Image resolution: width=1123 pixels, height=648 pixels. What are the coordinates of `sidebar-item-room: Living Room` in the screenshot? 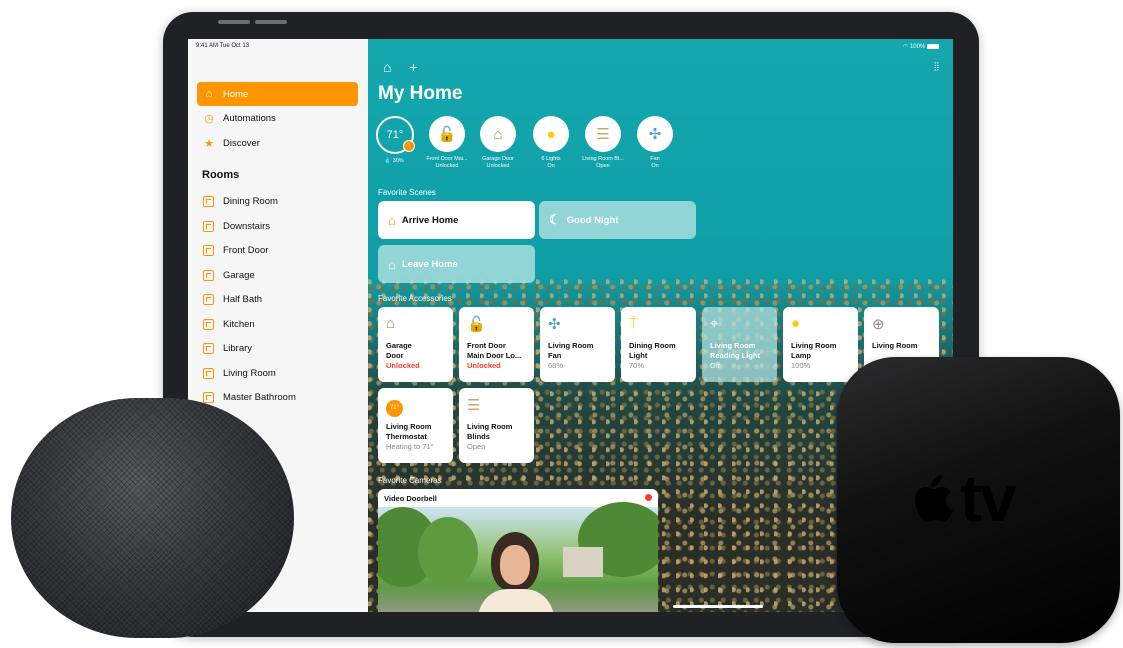 It's located at (277, 373).